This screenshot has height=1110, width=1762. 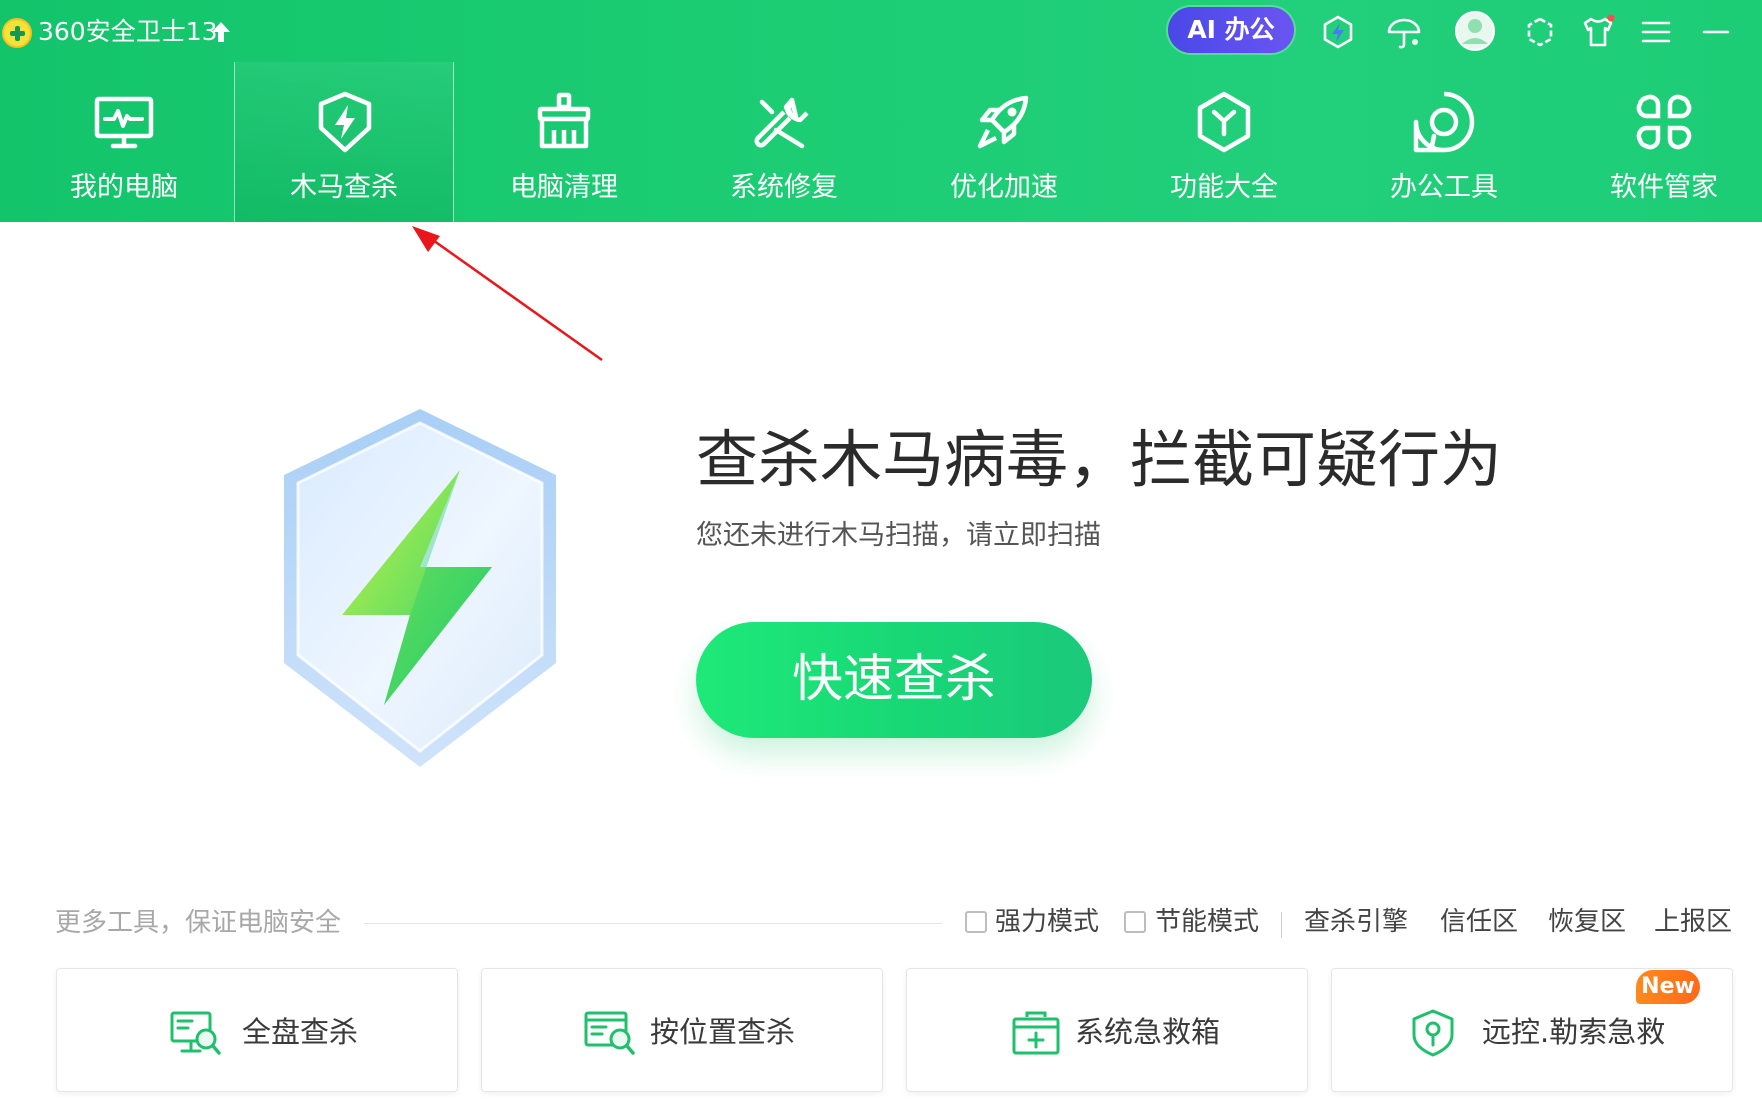 I want to click on nav-item-cleanup: 电脑清理, so click(x=564, y=142).